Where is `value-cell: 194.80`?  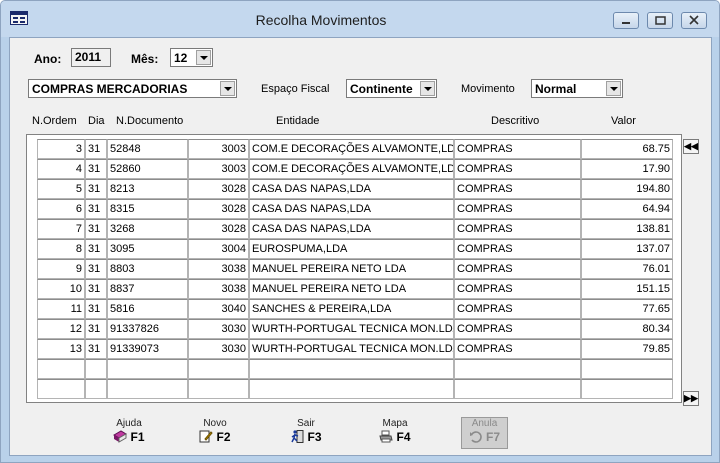 value-cell: 194.80 is located at coordinates (627, 189).